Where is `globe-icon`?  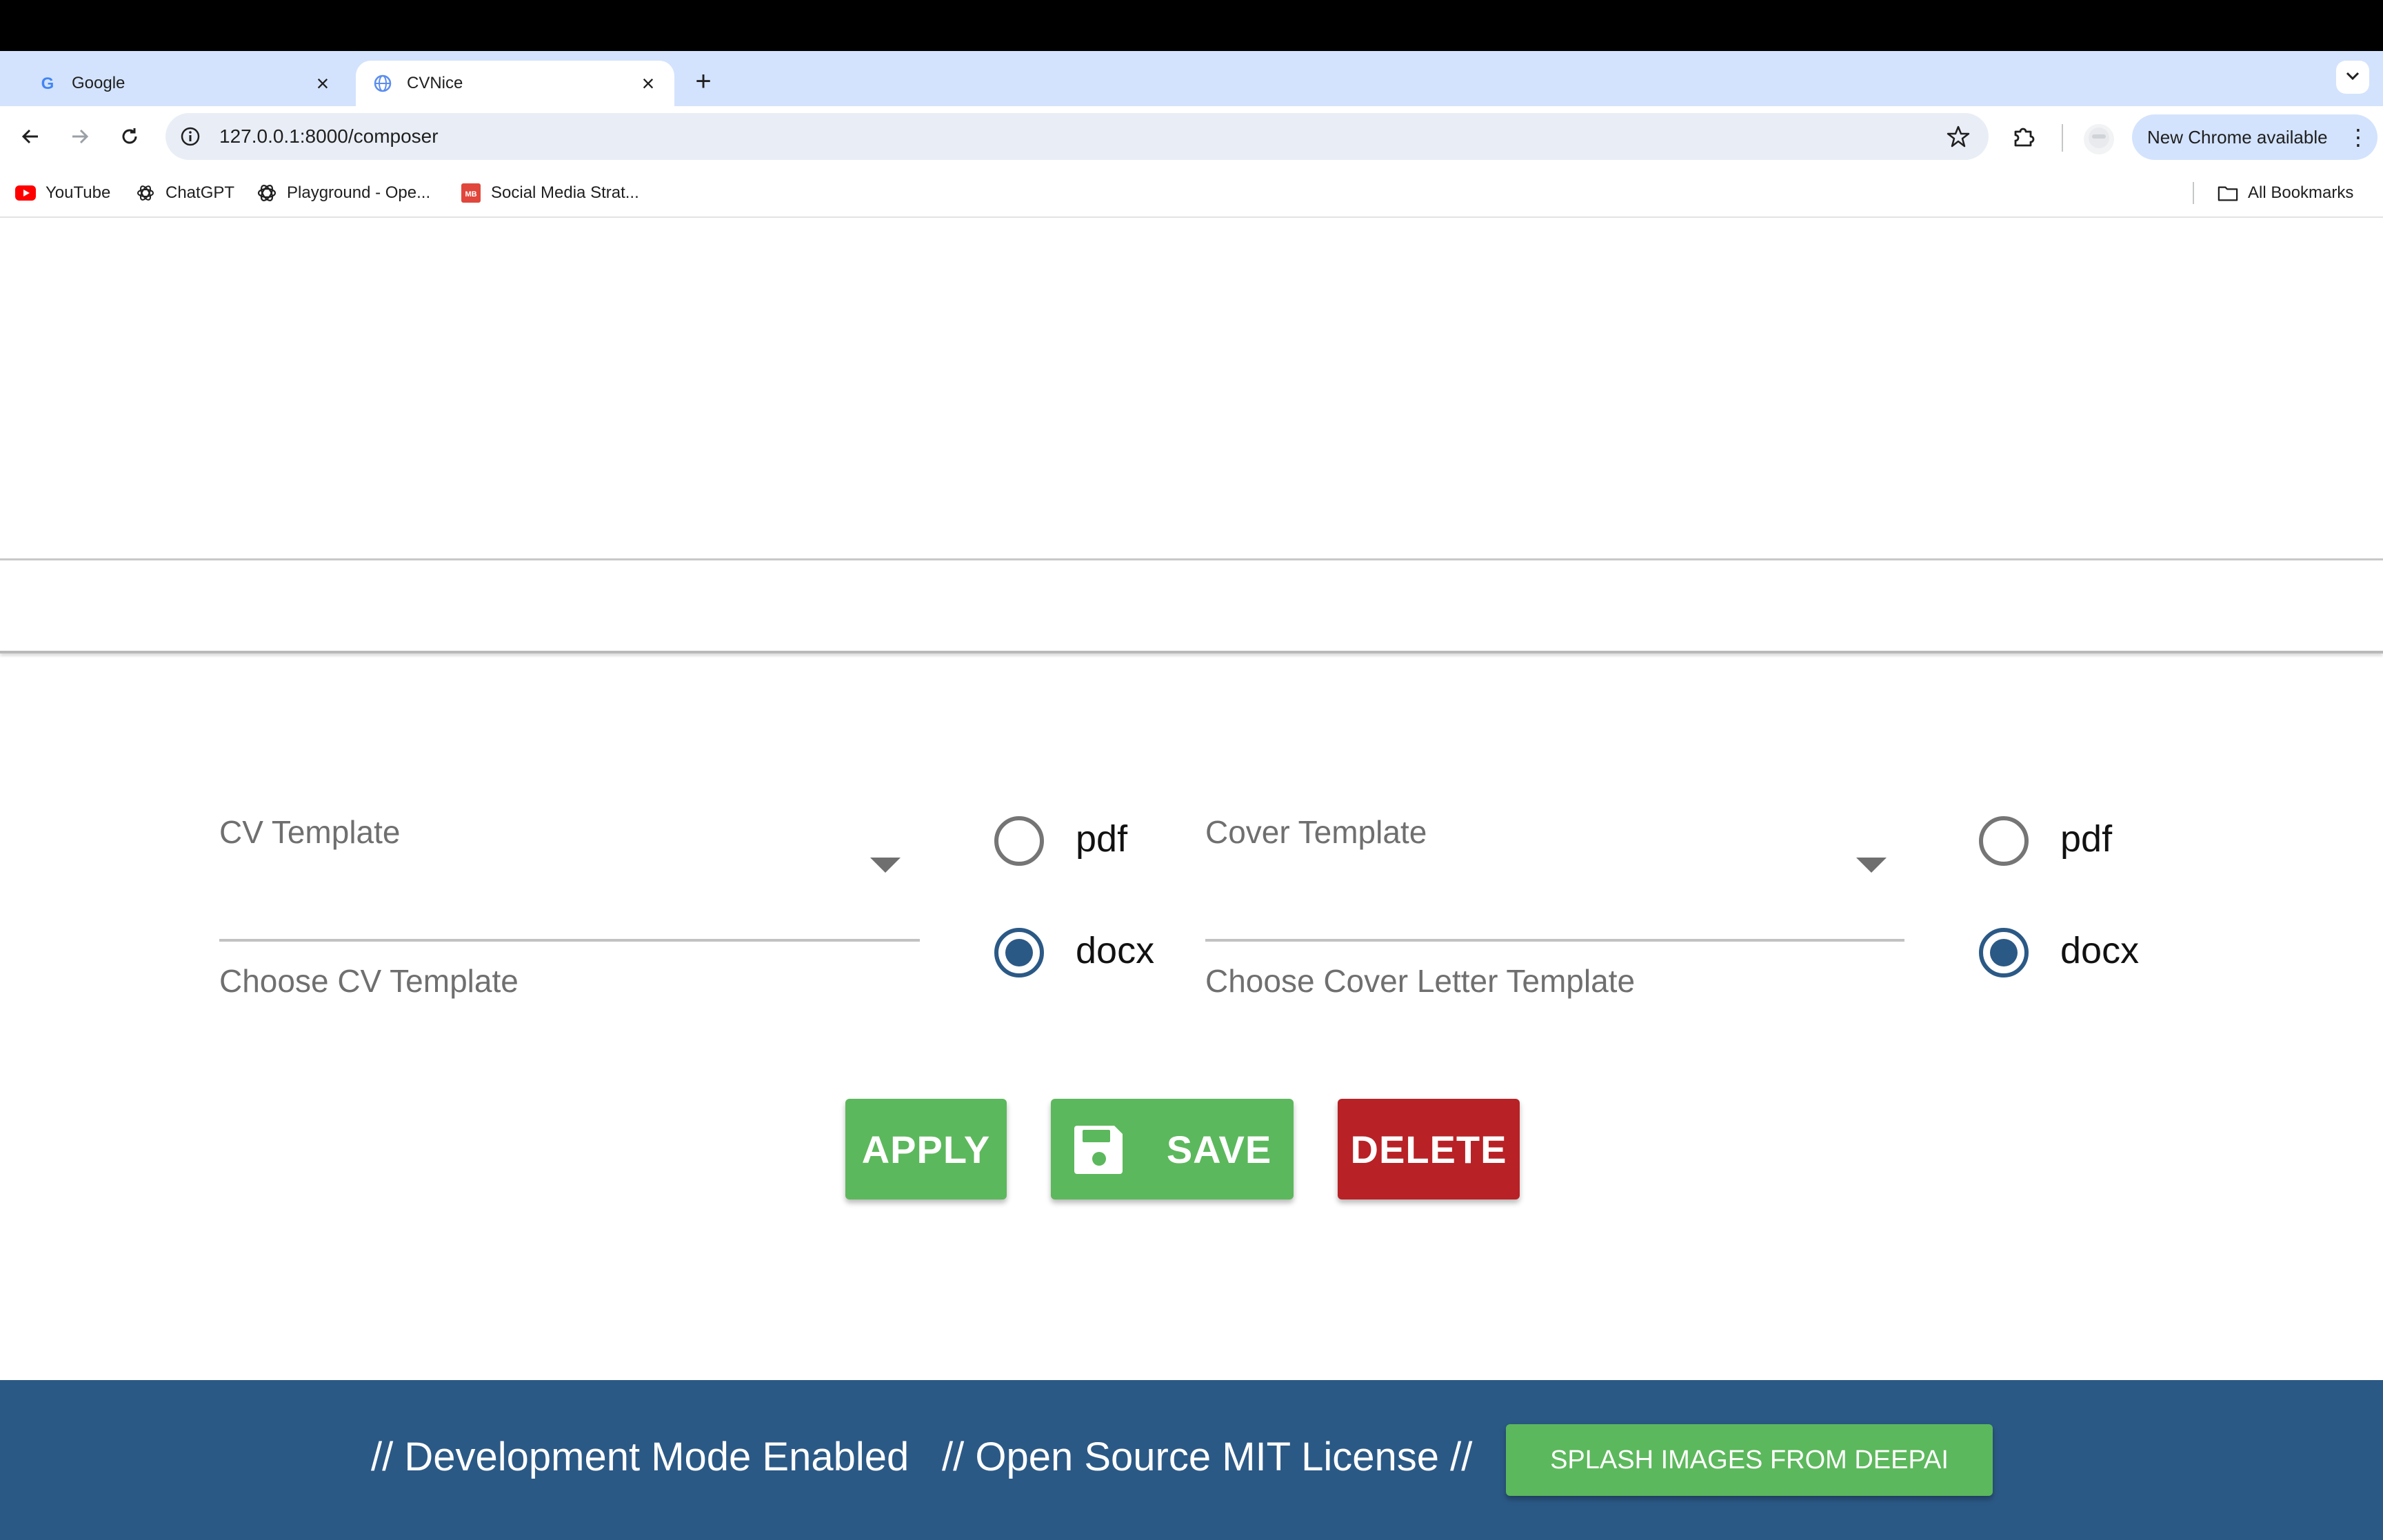
globe-icon is located at coordinates (382, 84).